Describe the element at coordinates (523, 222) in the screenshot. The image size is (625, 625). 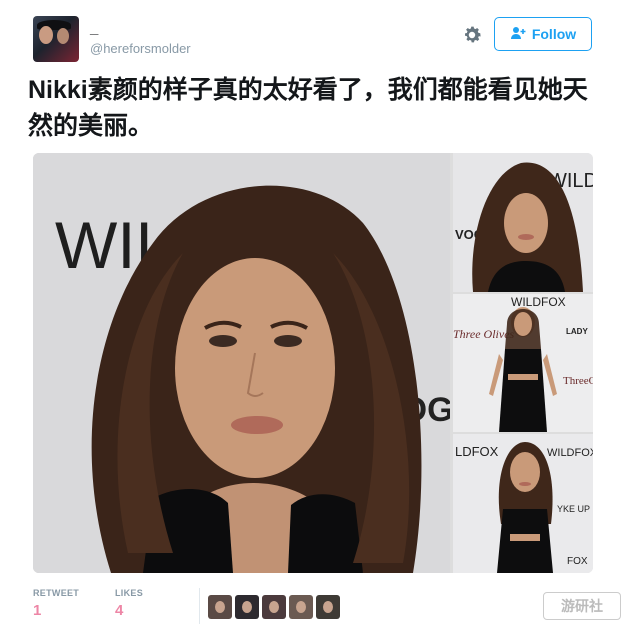
I see `side-photo-1: WILDF VOGU` at that location.